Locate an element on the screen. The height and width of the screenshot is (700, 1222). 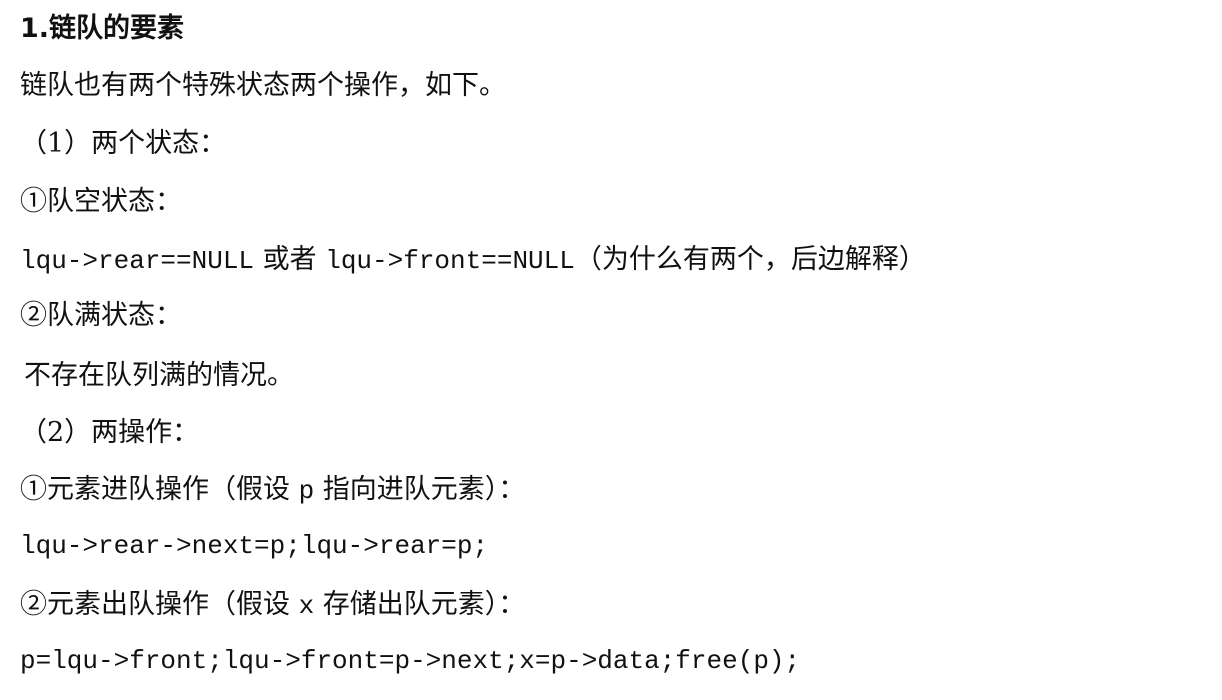
enqueue-label: ①元素进队操作（假设 p 指向进队元素）： is located at coordinates (272, 490).